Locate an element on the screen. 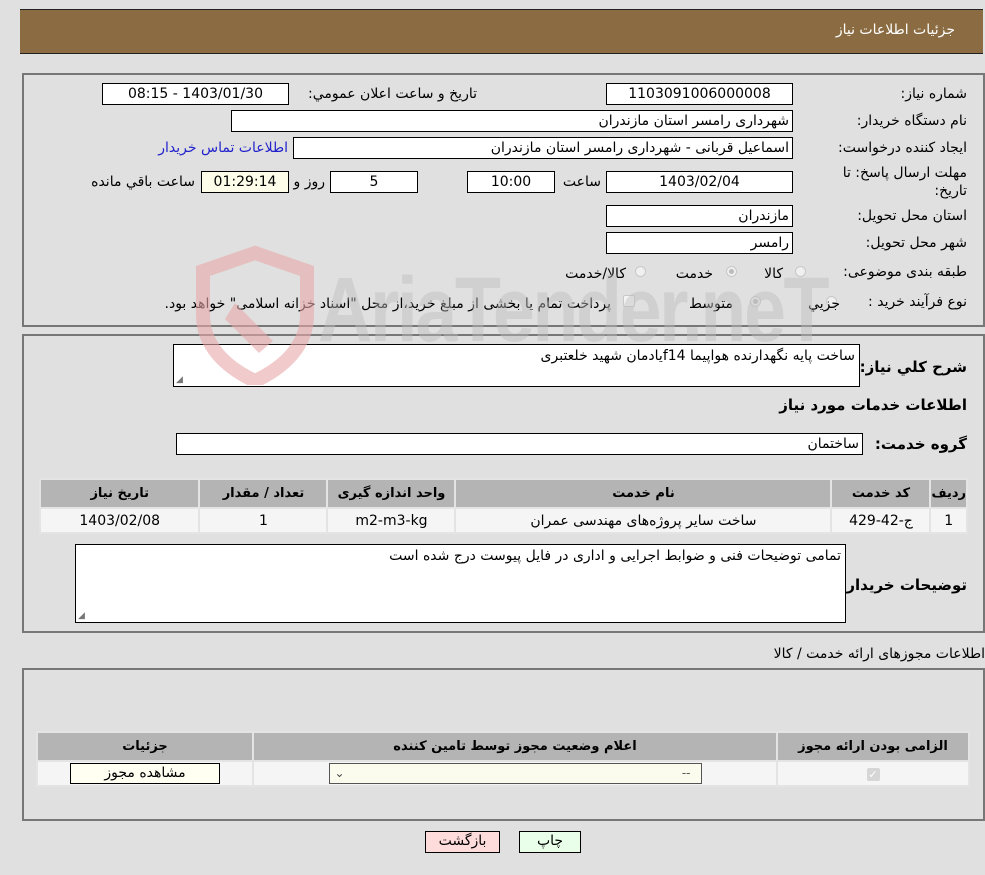  requester-label: ایجاد کننده درخواست: is located at coordinates (902, 148).